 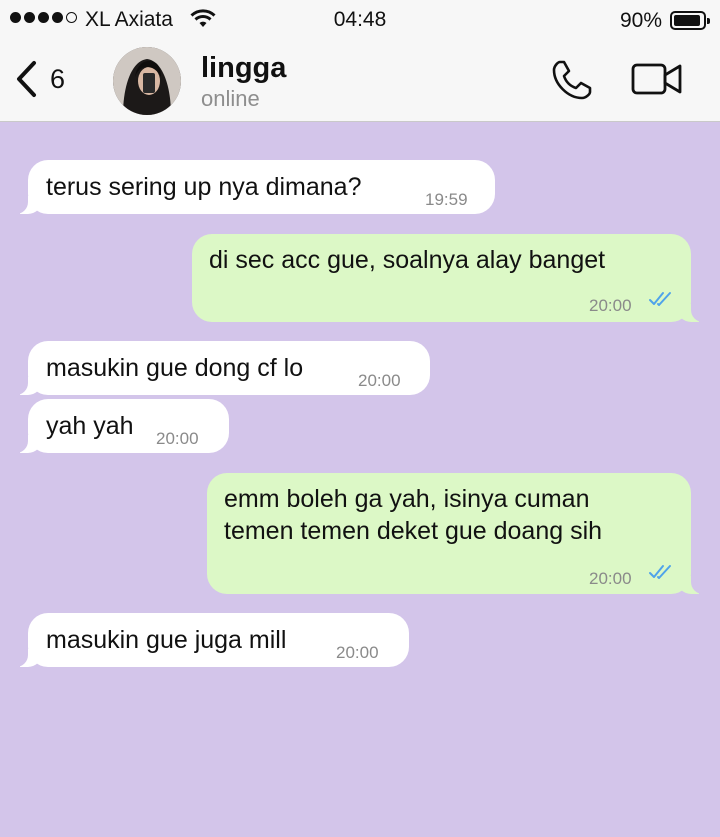 I want to click on contact-name: lingga, so click(x=243, y=68).